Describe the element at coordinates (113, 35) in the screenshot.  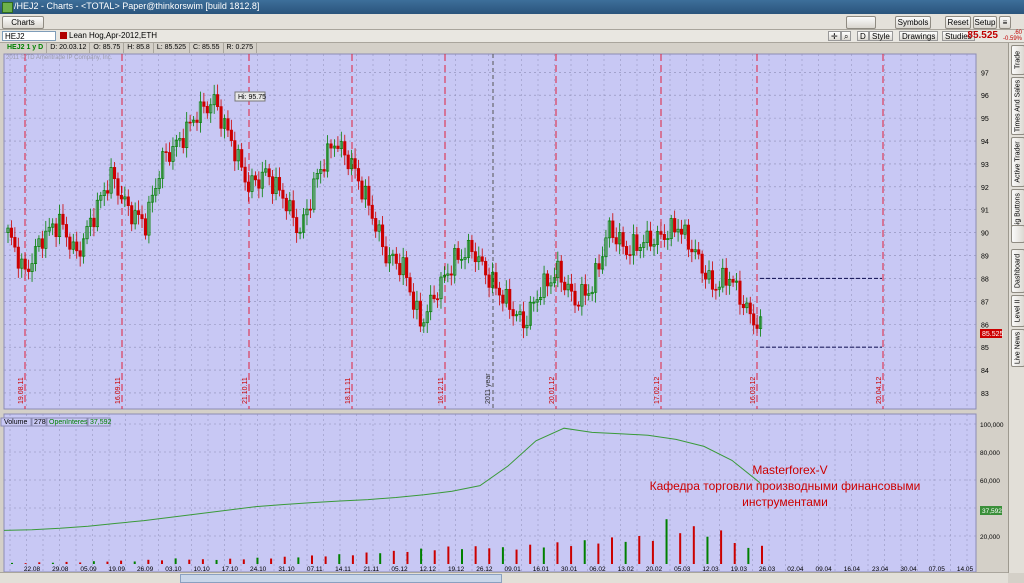
I see `description-text: Lean Hog,Apr-2012,ETH` at that location.